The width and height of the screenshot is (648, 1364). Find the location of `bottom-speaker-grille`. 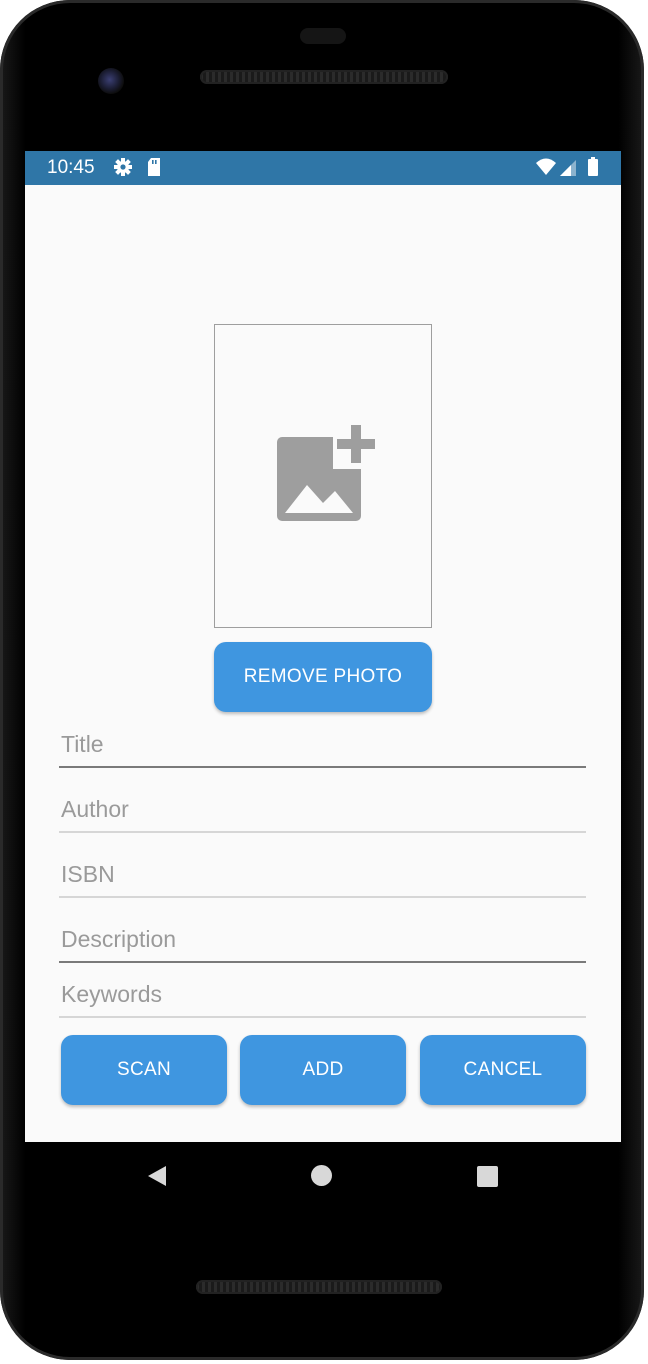

bottom-speaker-grille is located at coordinates (319, 1287).